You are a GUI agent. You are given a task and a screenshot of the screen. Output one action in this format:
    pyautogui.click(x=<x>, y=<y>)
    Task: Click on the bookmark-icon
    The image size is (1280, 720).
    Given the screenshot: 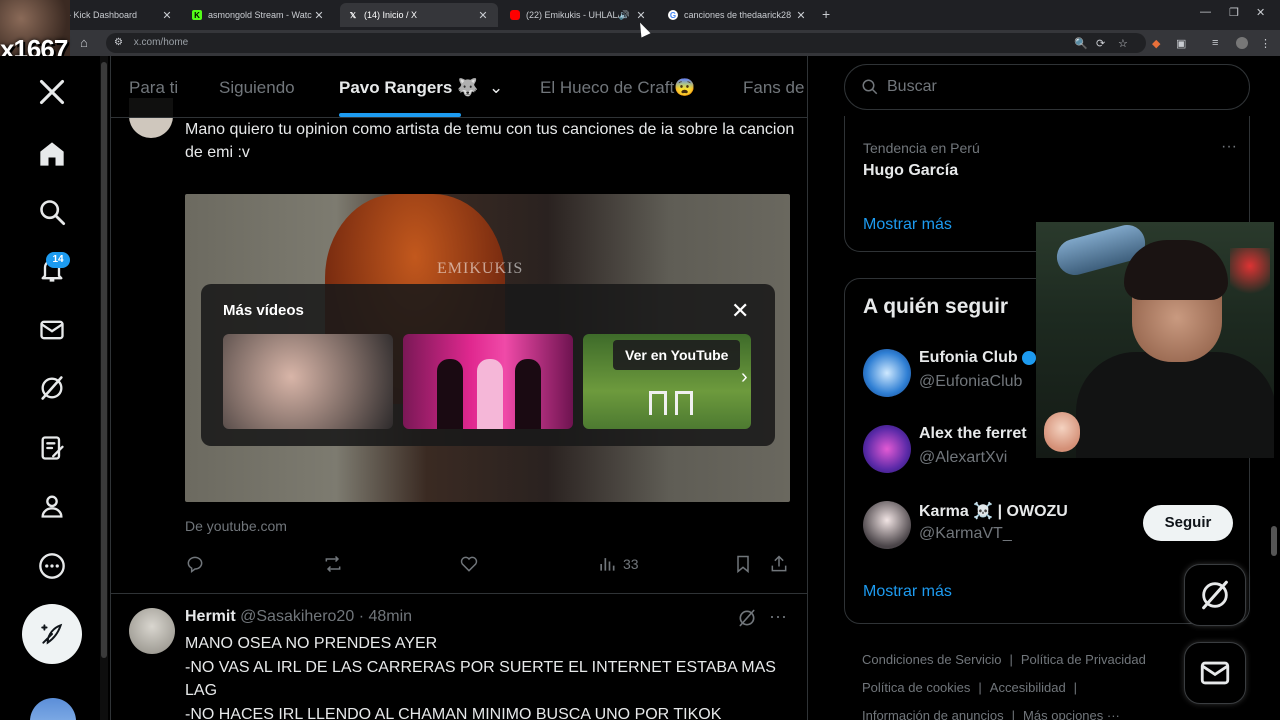 What is the action you would take?
    pyautogui.click(x=743, y=564)
    